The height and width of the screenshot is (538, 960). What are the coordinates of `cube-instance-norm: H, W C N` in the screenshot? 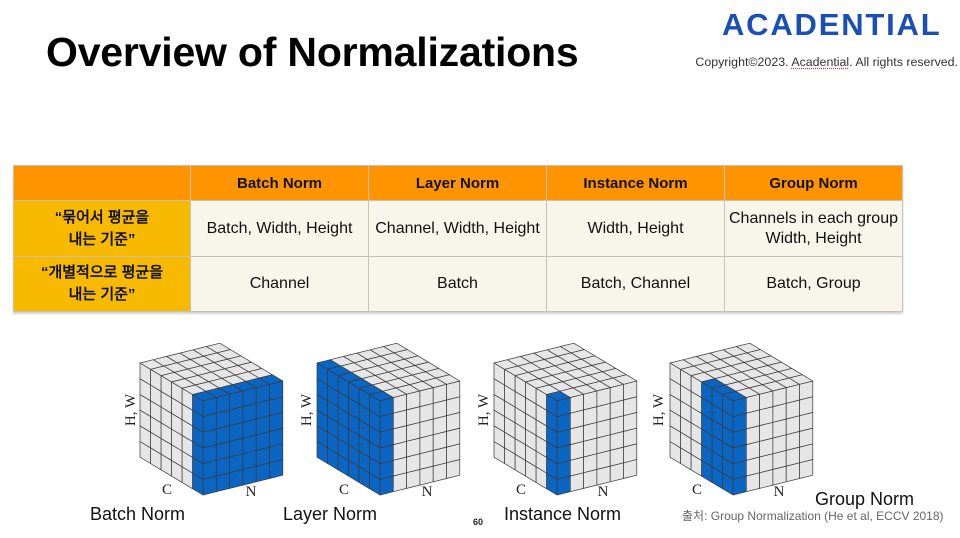 It's located at (557, 421).